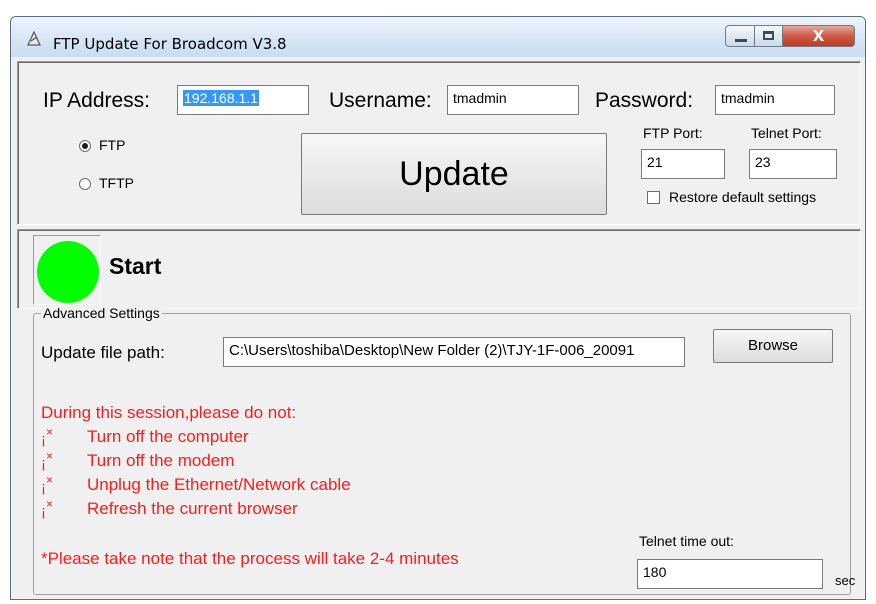  I want to click on app-icon, so click(34, 38).